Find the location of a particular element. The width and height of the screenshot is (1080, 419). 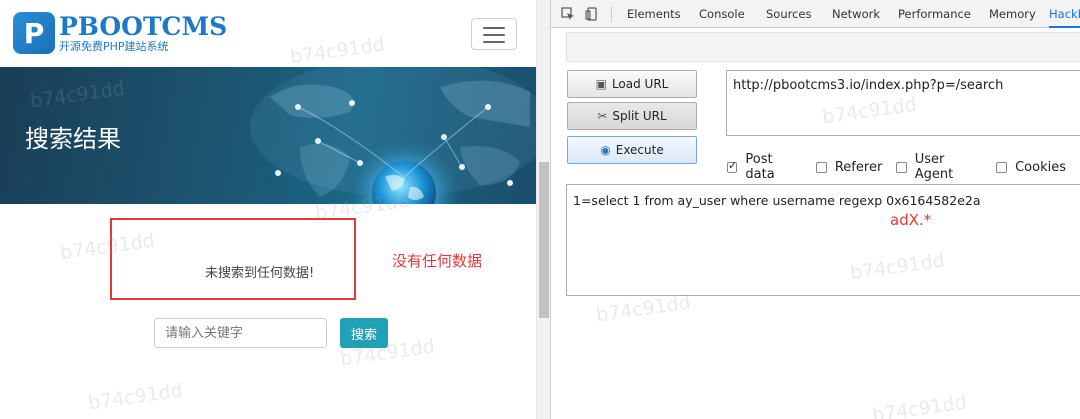

no-data-annotation: 没有任何数据 is located at coordinates (437, 261).